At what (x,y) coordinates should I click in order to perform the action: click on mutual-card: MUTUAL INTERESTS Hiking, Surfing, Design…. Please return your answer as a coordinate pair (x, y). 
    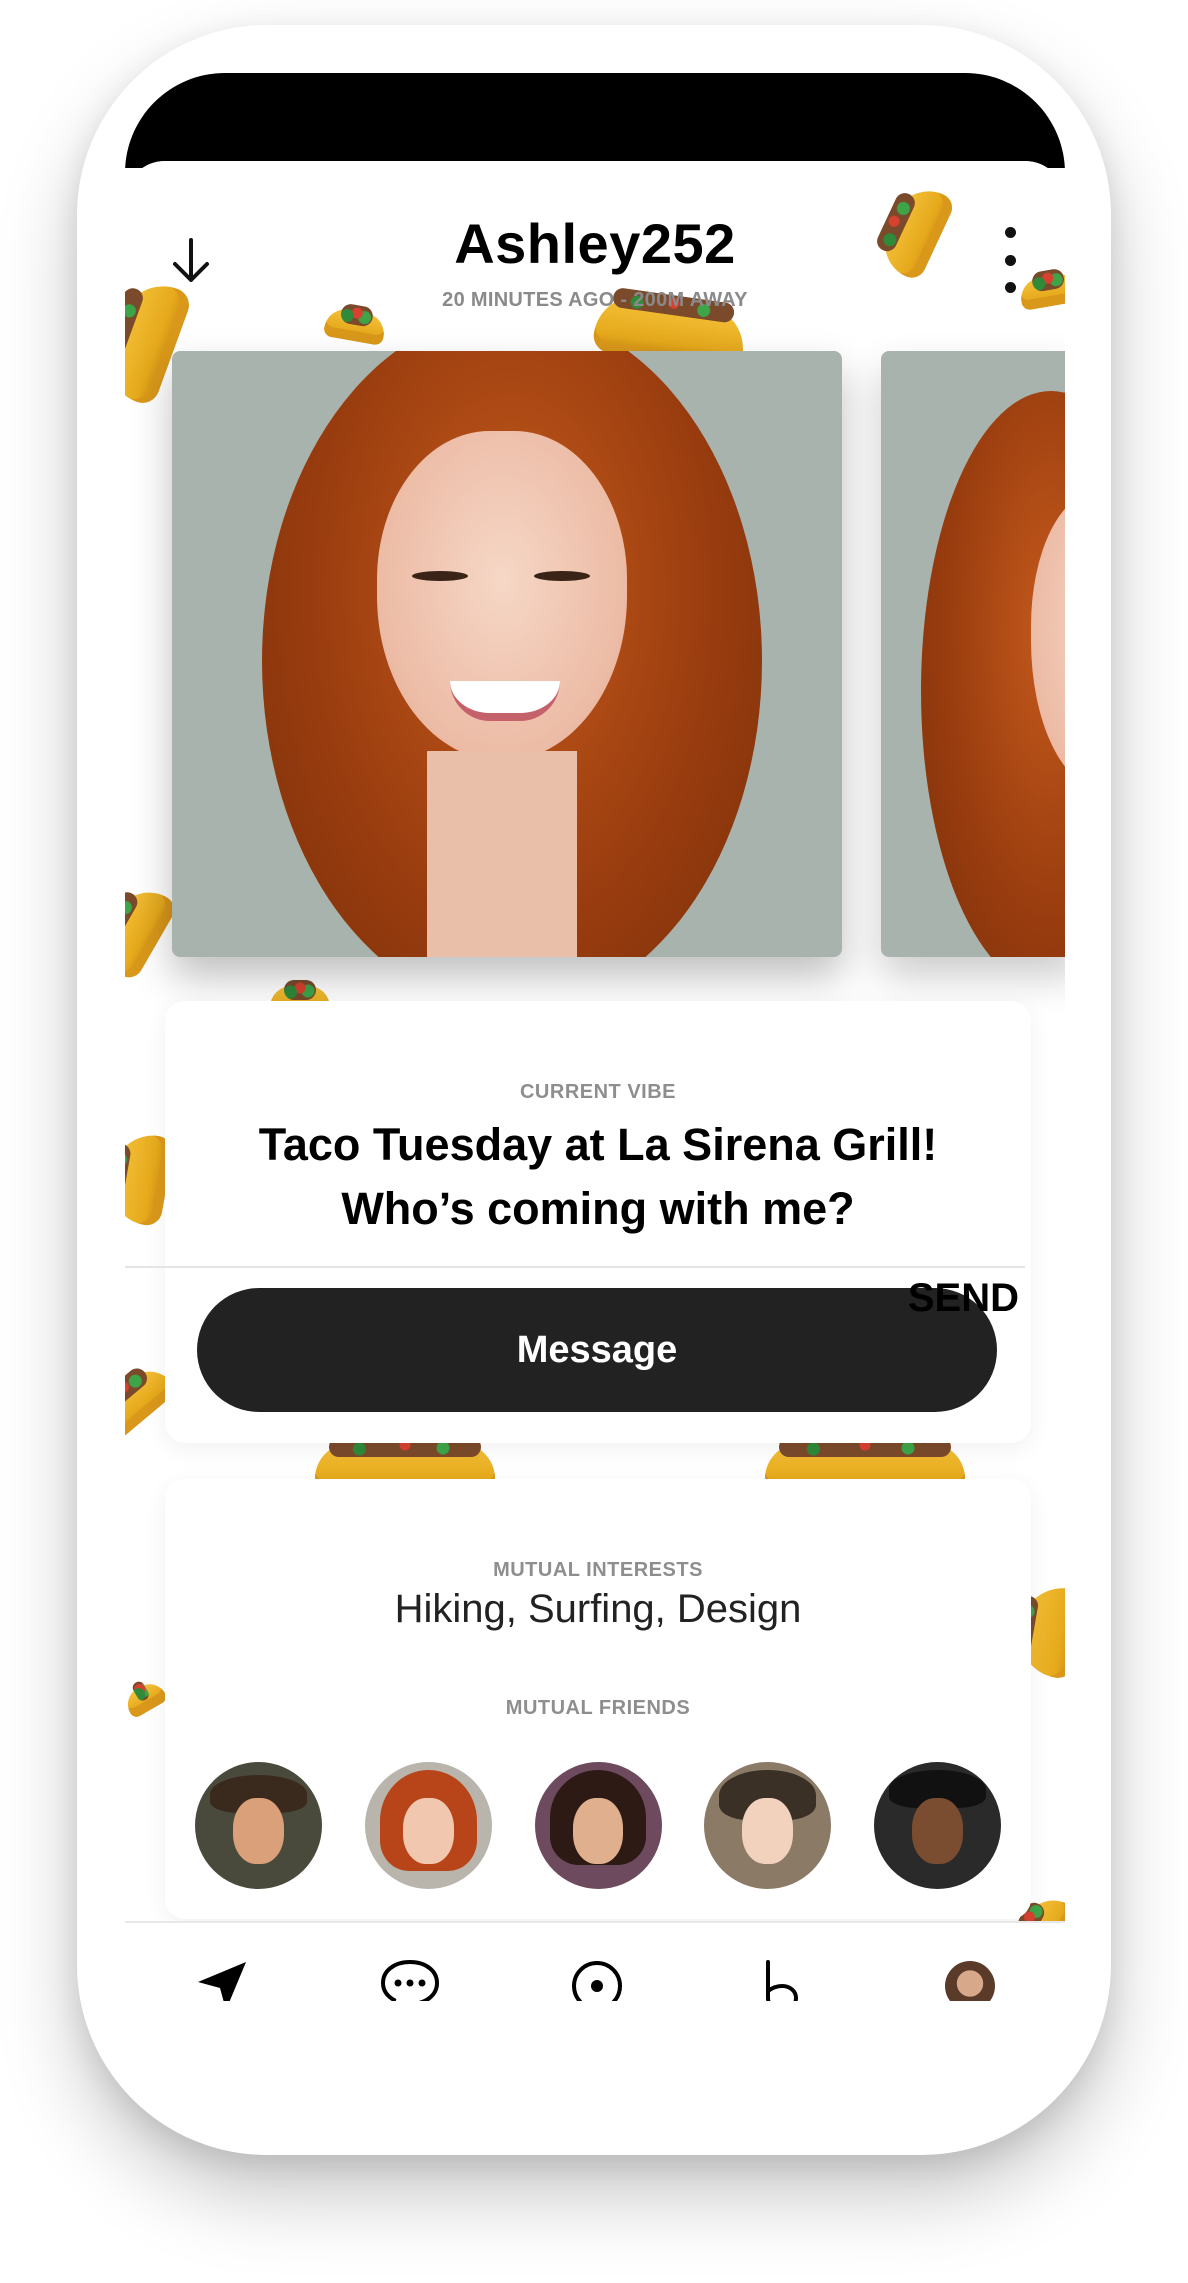
    Looking at the image, I should click on (598, 1699).